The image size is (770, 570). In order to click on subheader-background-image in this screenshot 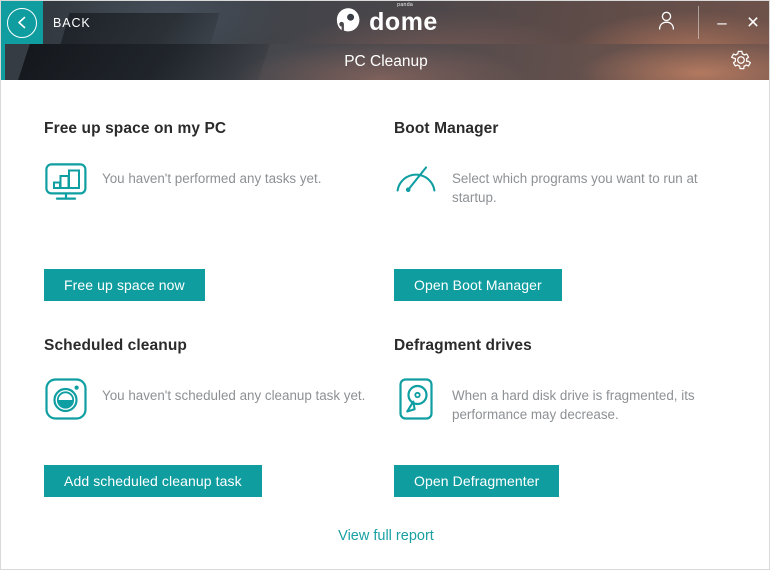, I will do `click(385, 62)`.